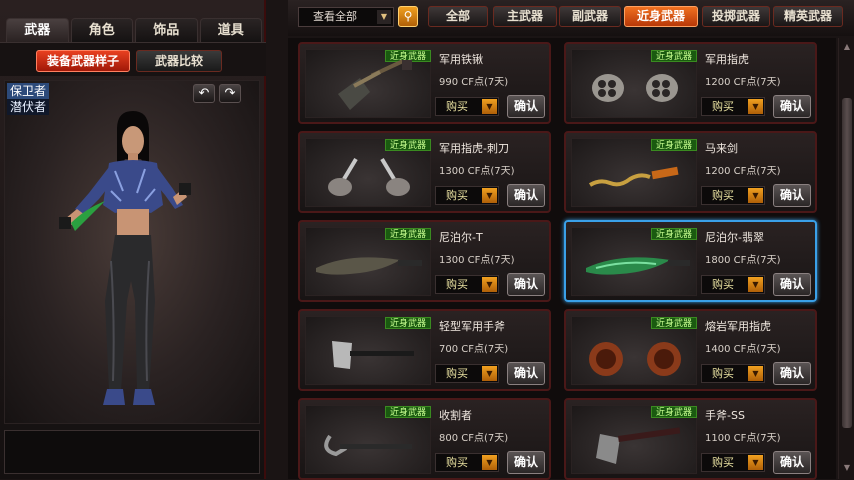 The width and height of the screenshot is (854, 480). I want to click on scroll-thumb, so click(847, 263).